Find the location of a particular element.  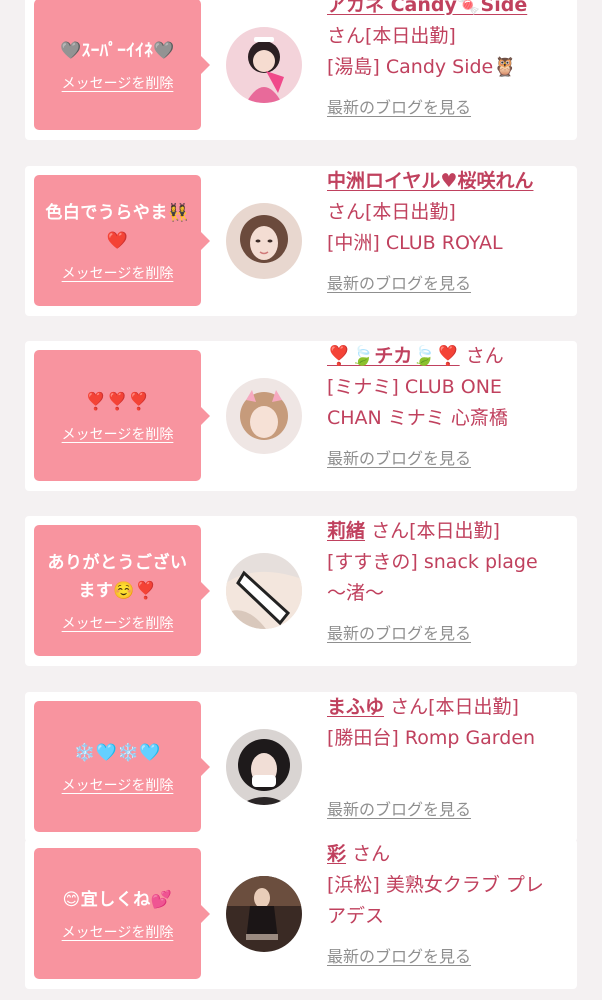

message-text: 🩶ｽｰﾊﾟｰｲｲﾈ🩶 is located at coordinates (117, 50).